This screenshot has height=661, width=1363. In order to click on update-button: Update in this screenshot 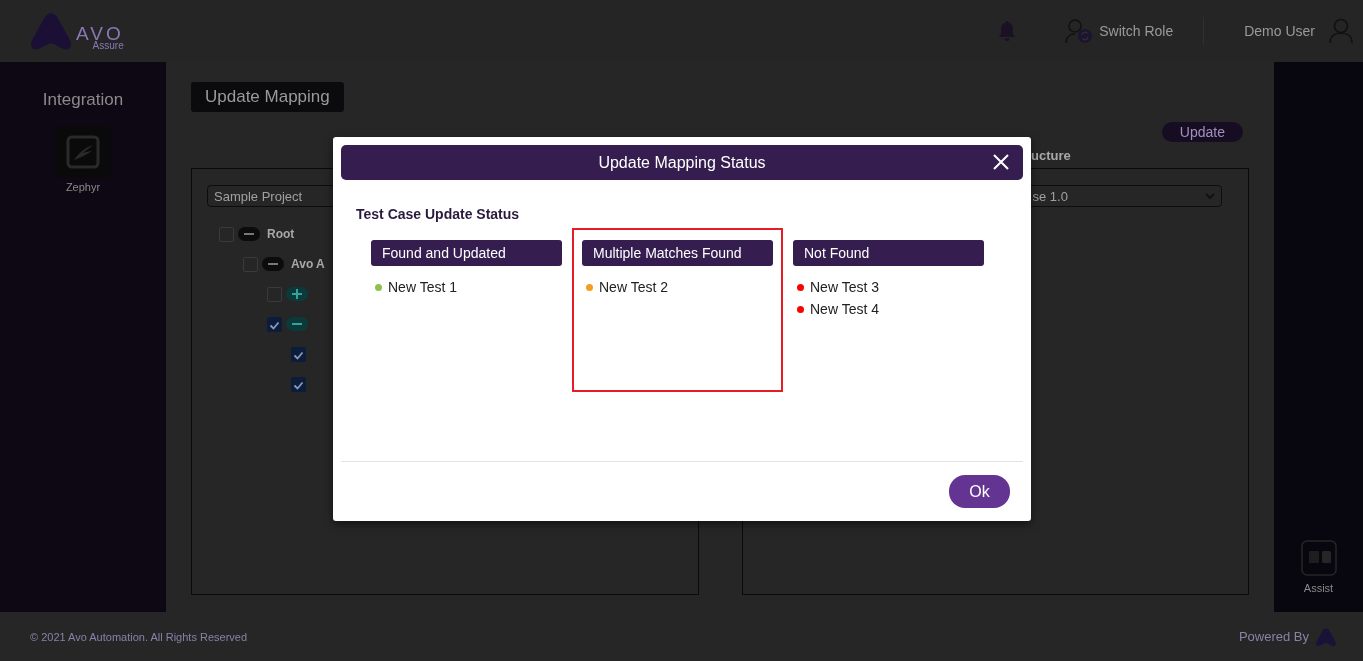, I will do `click(1202, 132)`.